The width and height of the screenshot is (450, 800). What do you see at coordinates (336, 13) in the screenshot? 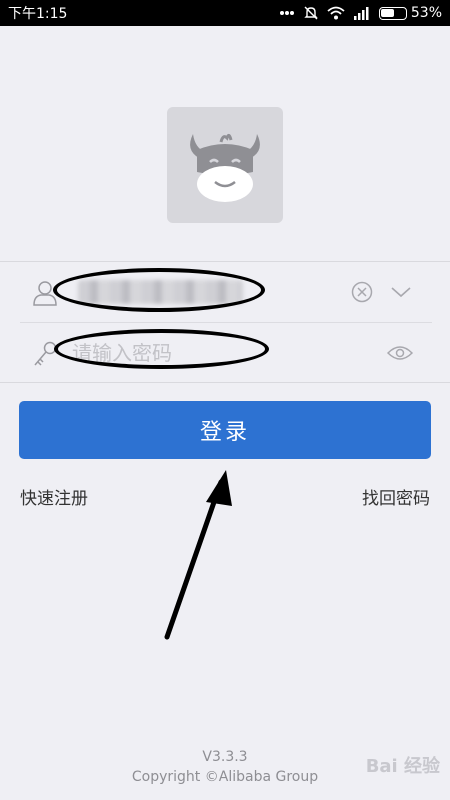
I see `wifi-icon` at bounding box center [336, 13].